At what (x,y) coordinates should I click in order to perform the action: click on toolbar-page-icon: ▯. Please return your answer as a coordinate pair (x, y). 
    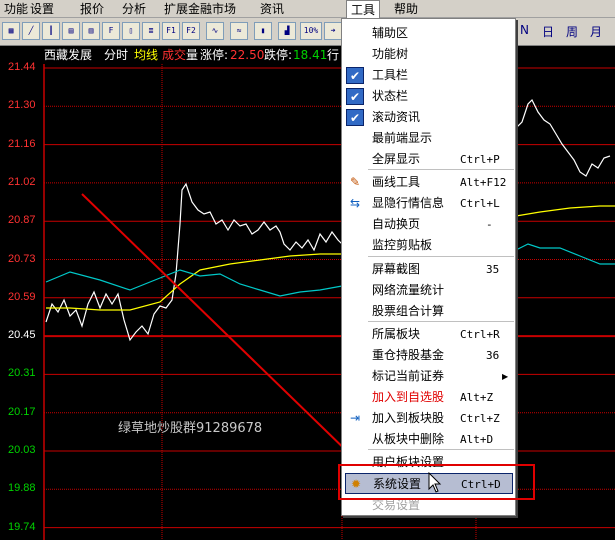
    Looking at the image, I should click on (131, 31).